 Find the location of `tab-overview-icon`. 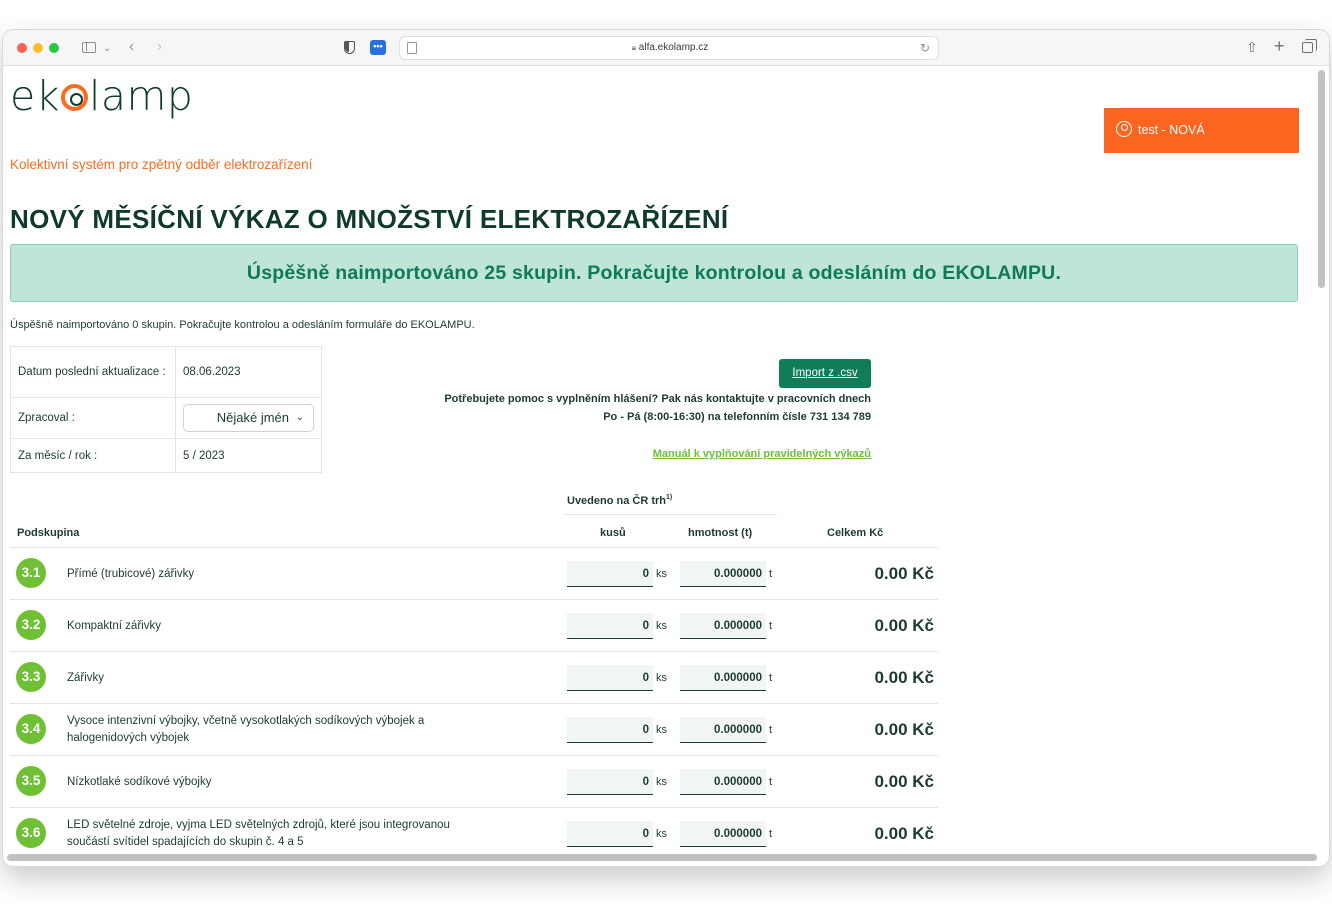

tab-overview-icon is located at coordinates (1309, 46).